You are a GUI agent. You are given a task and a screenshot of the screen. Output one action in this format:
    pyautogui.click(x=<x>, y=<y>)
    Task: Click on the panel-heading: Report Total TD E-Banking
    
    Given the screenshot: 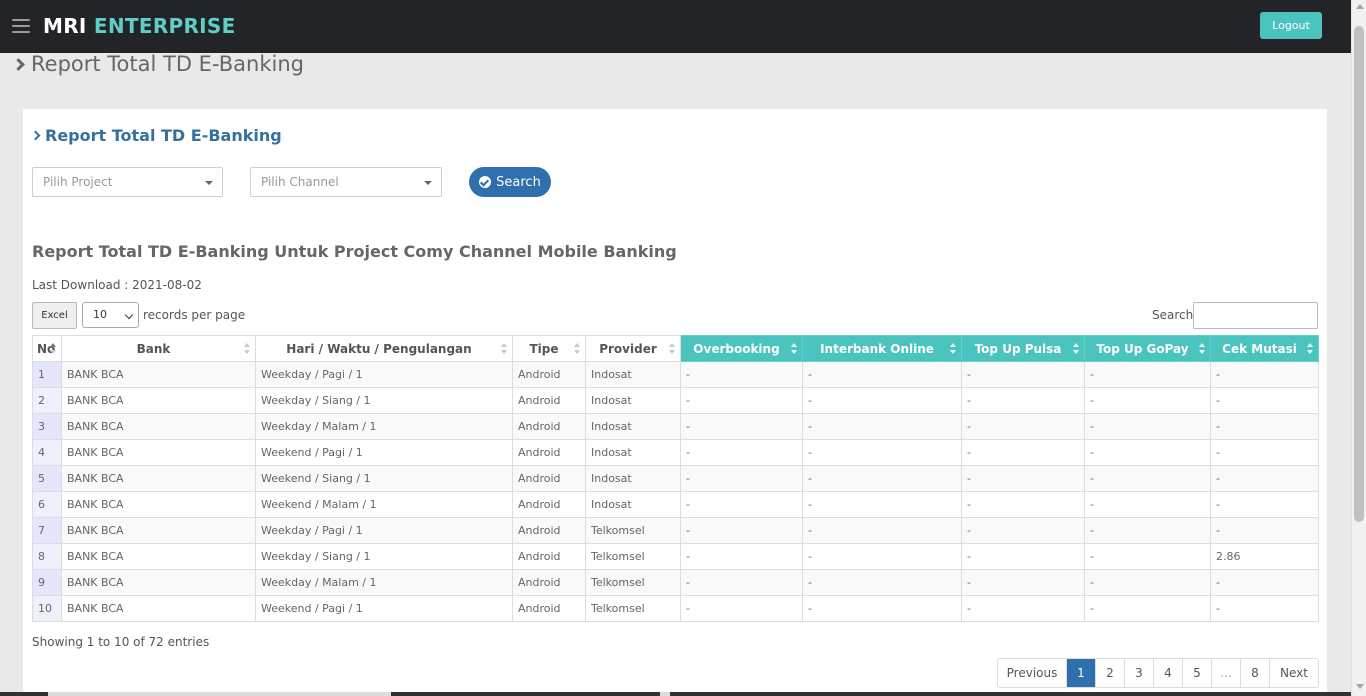 What is the action you would take?
    pyautogui.click(x=156, y=135)
    